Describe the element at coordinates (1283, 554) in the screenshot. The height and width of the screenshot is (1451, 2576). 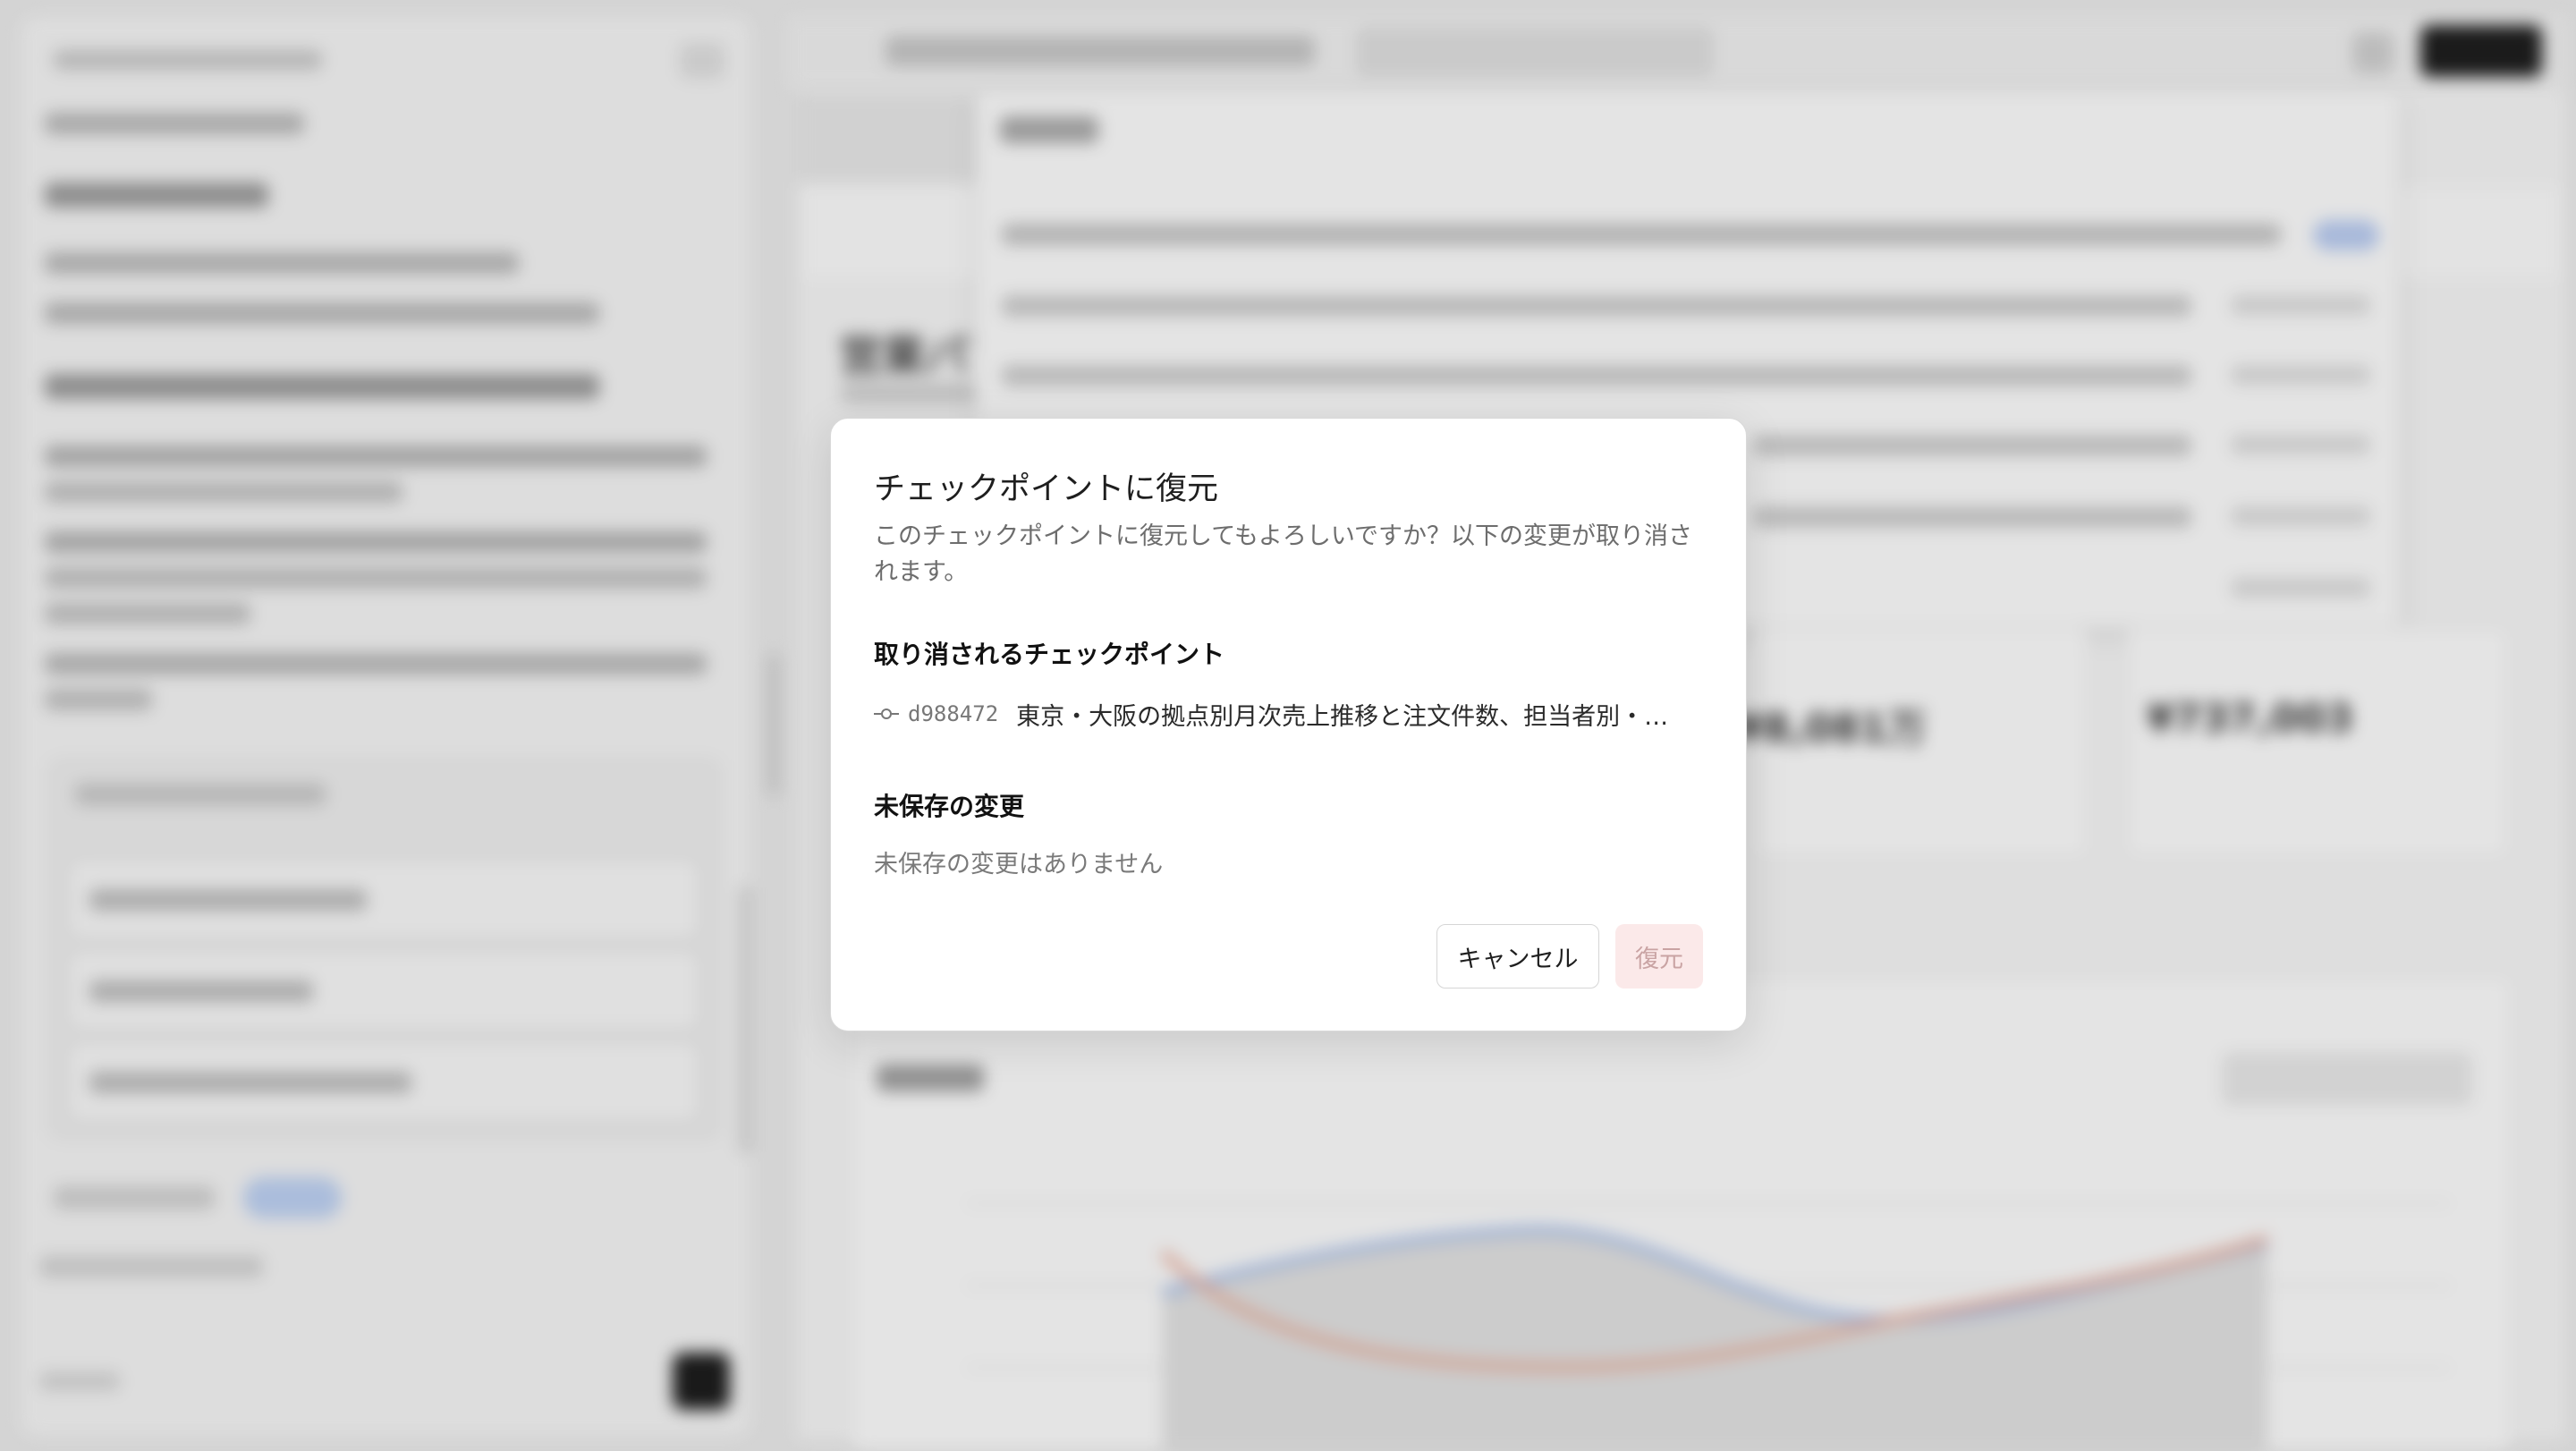
I see `dialog-description: このチェックポイントに復元してもよろしいですか？以下の変更が取り消されます。` at that location.